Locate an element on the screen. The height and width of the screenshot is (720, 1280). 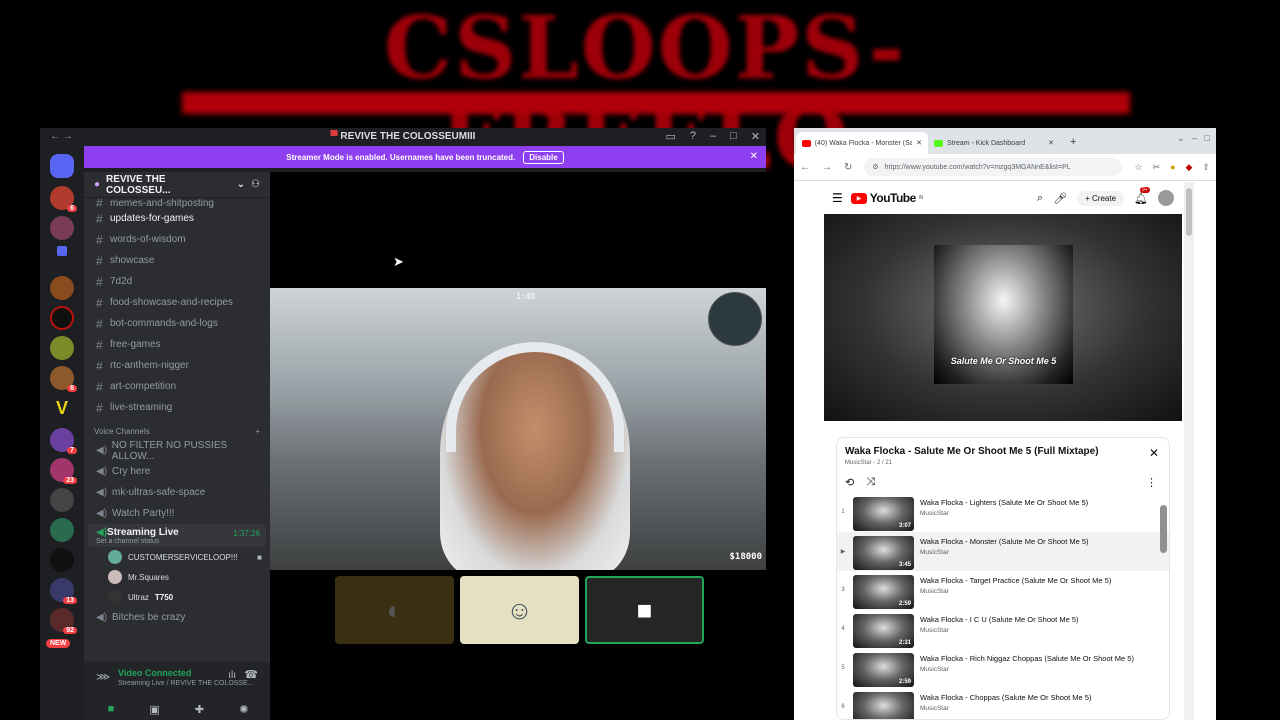
voice-channel: ◀) Watch Party!!! is located at coordinates (177, 513).